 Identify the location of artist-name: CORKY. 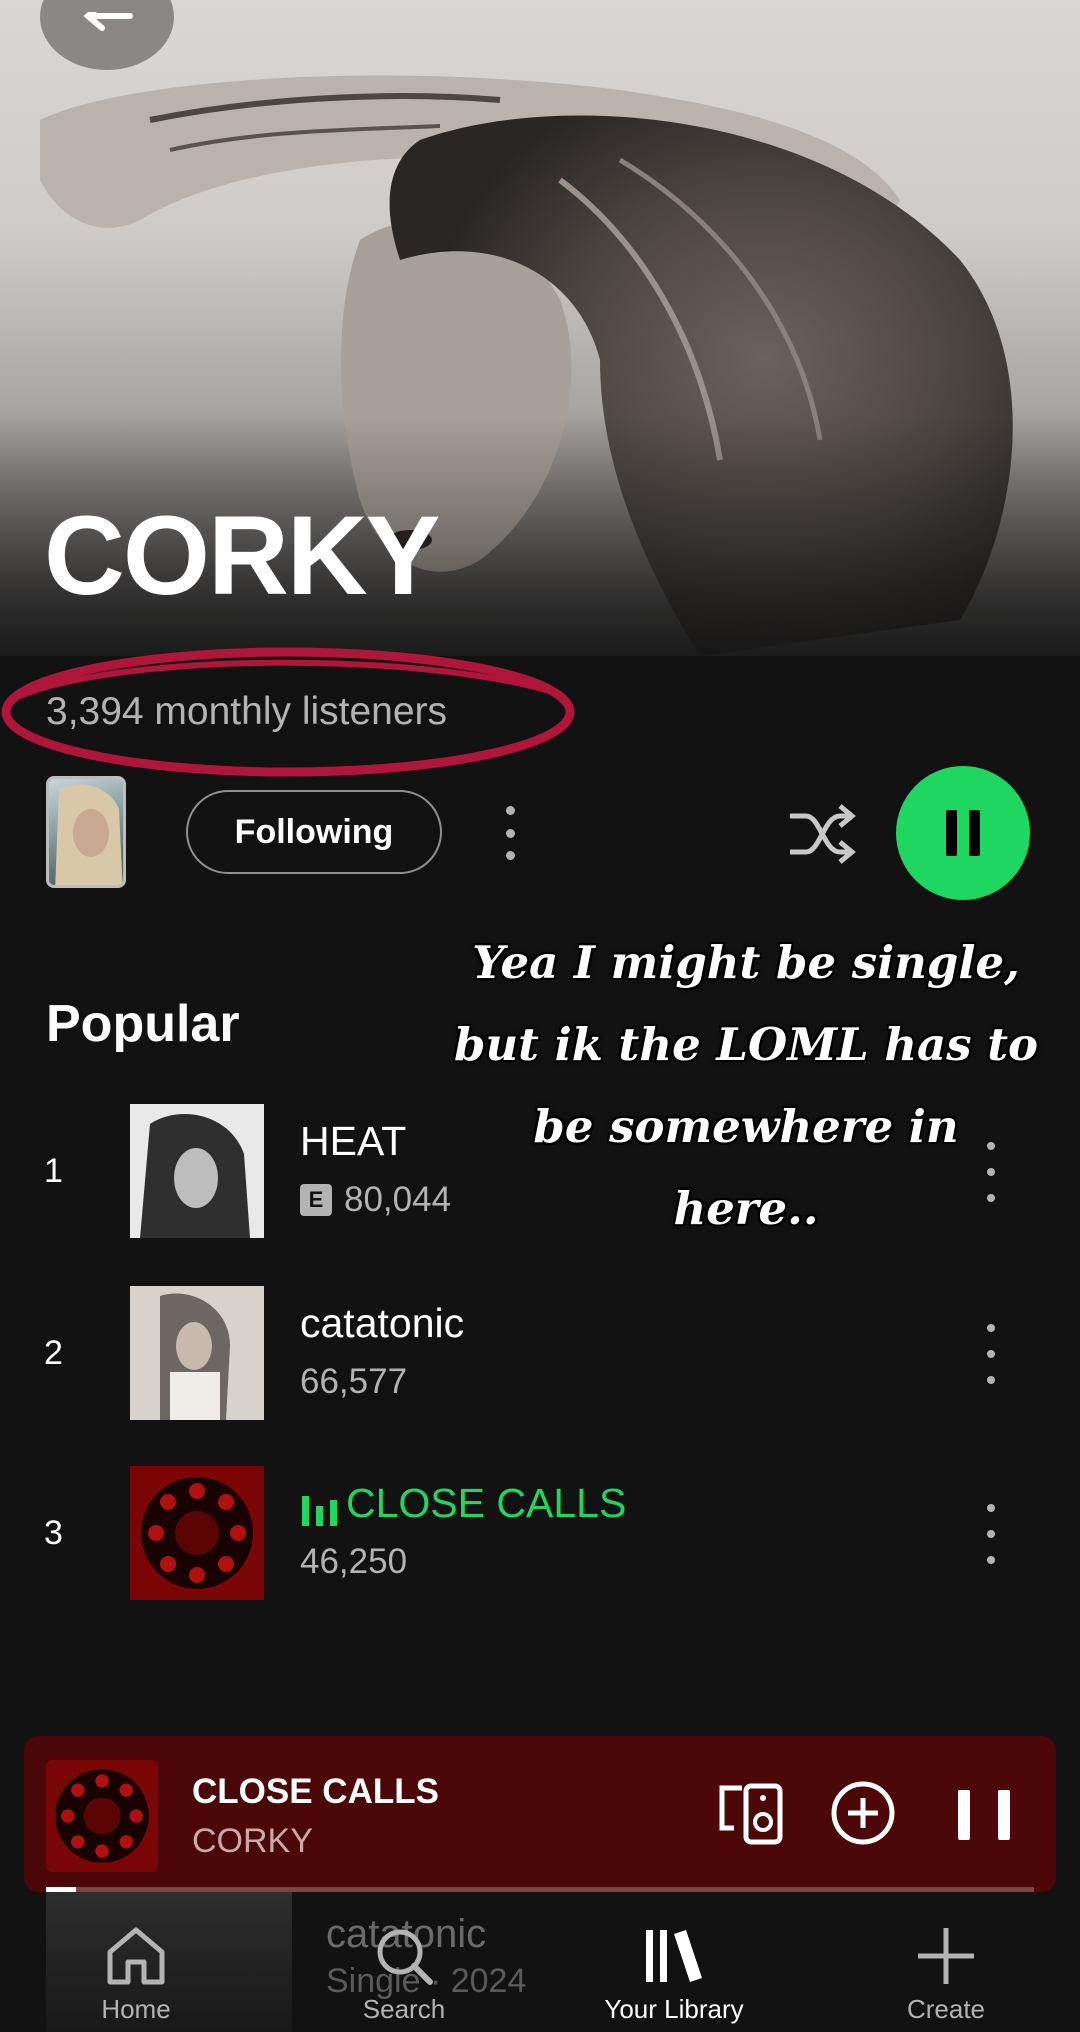
(242, 555).